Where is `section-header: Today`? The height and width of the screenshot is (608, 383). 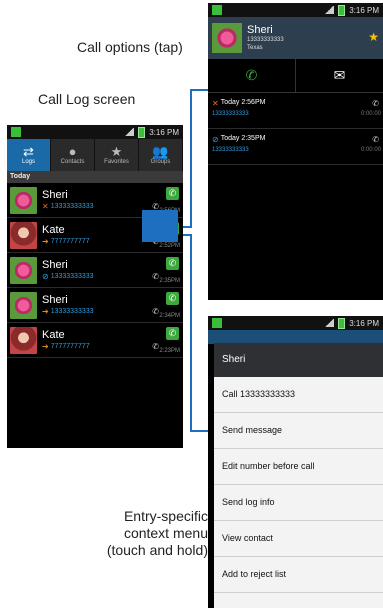
section-header: Today is located at coordinates (95, 177).